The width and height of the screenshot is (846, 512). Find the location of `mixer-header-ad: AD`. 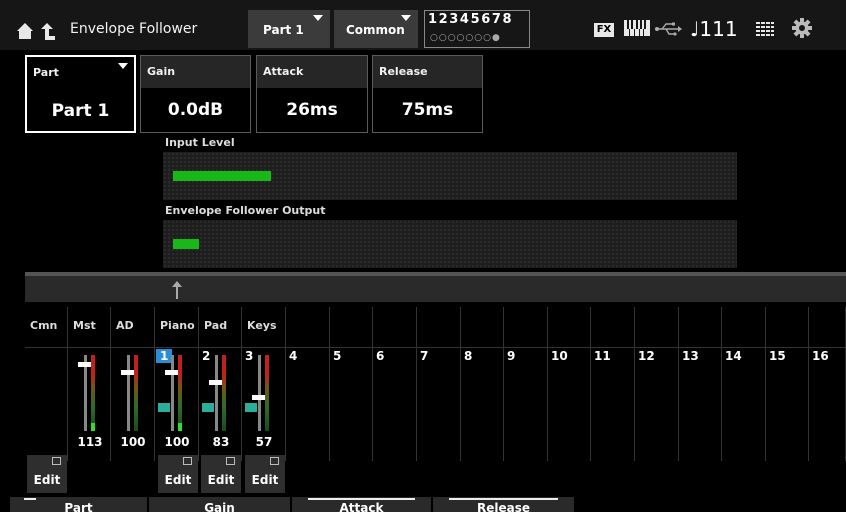

mixer-header-ad: AD is located at coordinates (133, 327).